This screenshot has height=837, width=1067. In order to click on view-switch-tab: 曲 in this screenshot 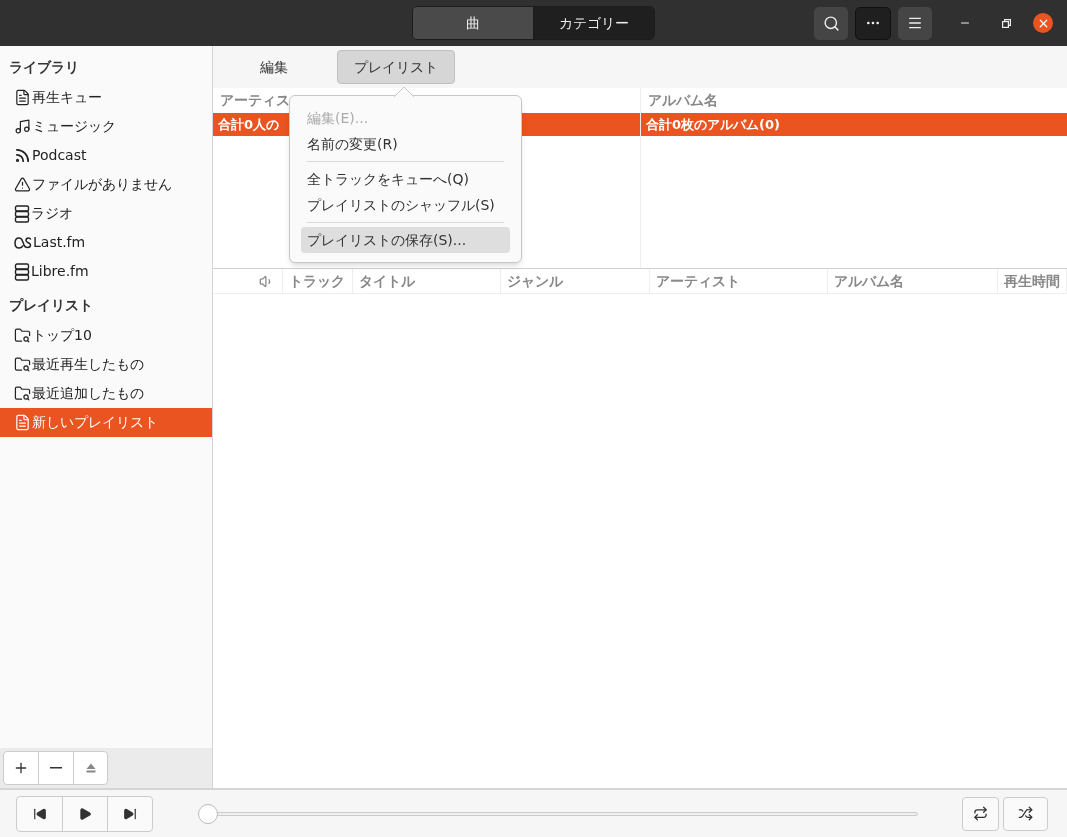, I will do `click(473, 23)`.